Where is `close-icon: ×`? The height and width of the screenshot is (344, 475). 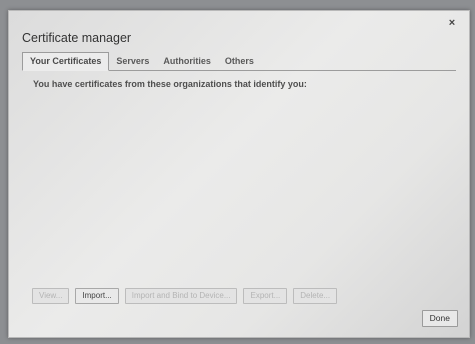
close-icon: × is located at coordinates (452, 23).